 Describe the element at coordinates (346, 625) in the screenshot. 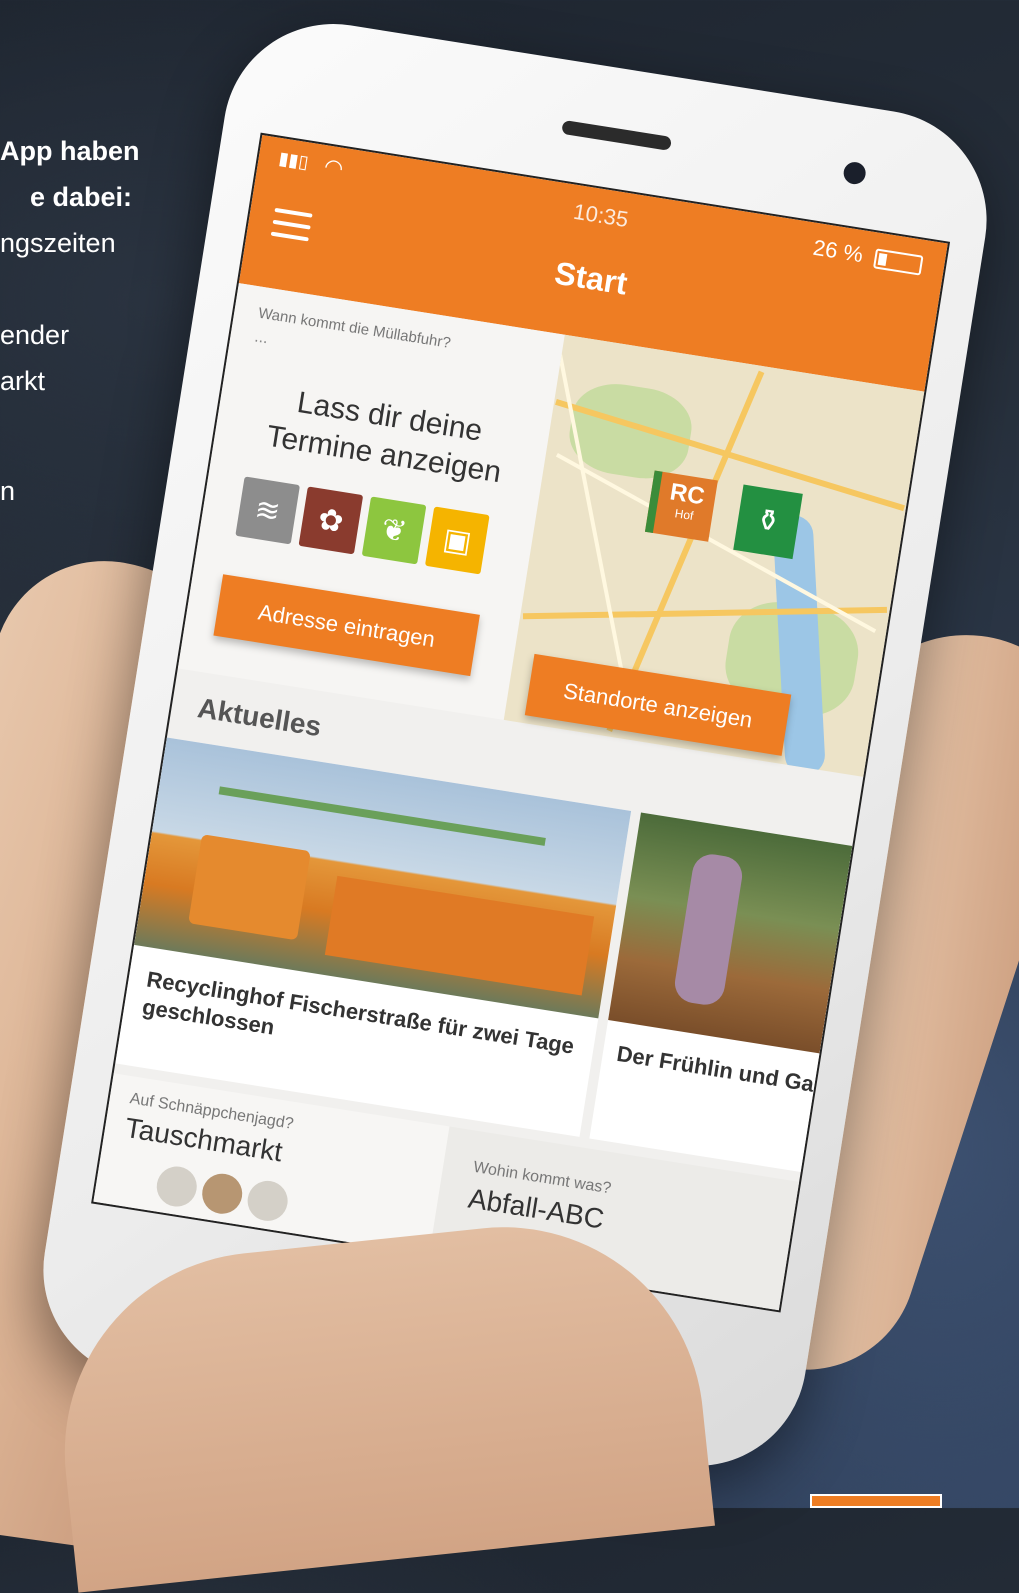

I see `address-button: Adresse eintragen` at that location.